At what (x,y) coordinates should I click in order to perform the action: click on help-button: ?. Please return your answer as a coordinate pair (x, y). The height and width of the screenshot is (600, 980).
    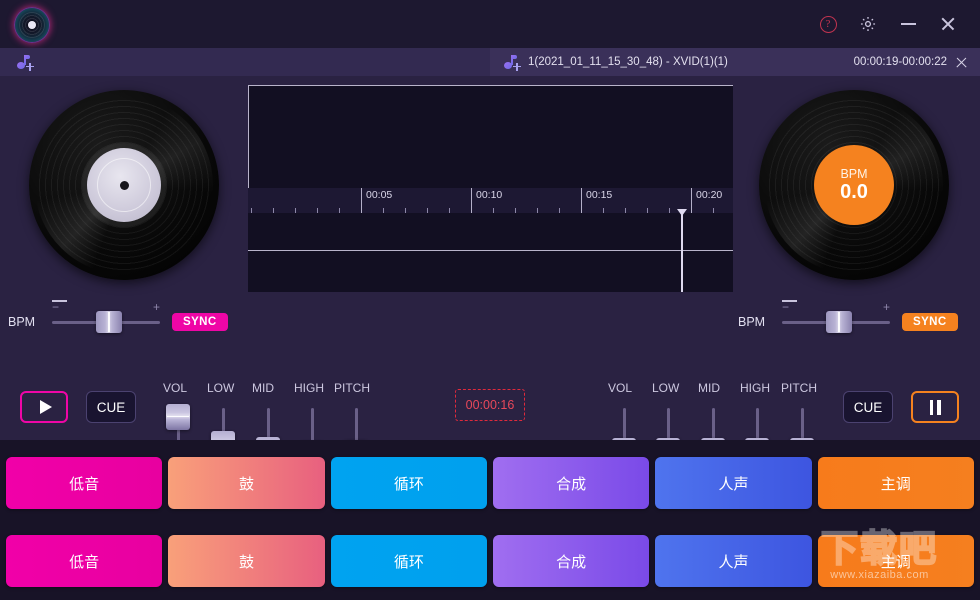
    Looking at the image, I should click on (828, 24).